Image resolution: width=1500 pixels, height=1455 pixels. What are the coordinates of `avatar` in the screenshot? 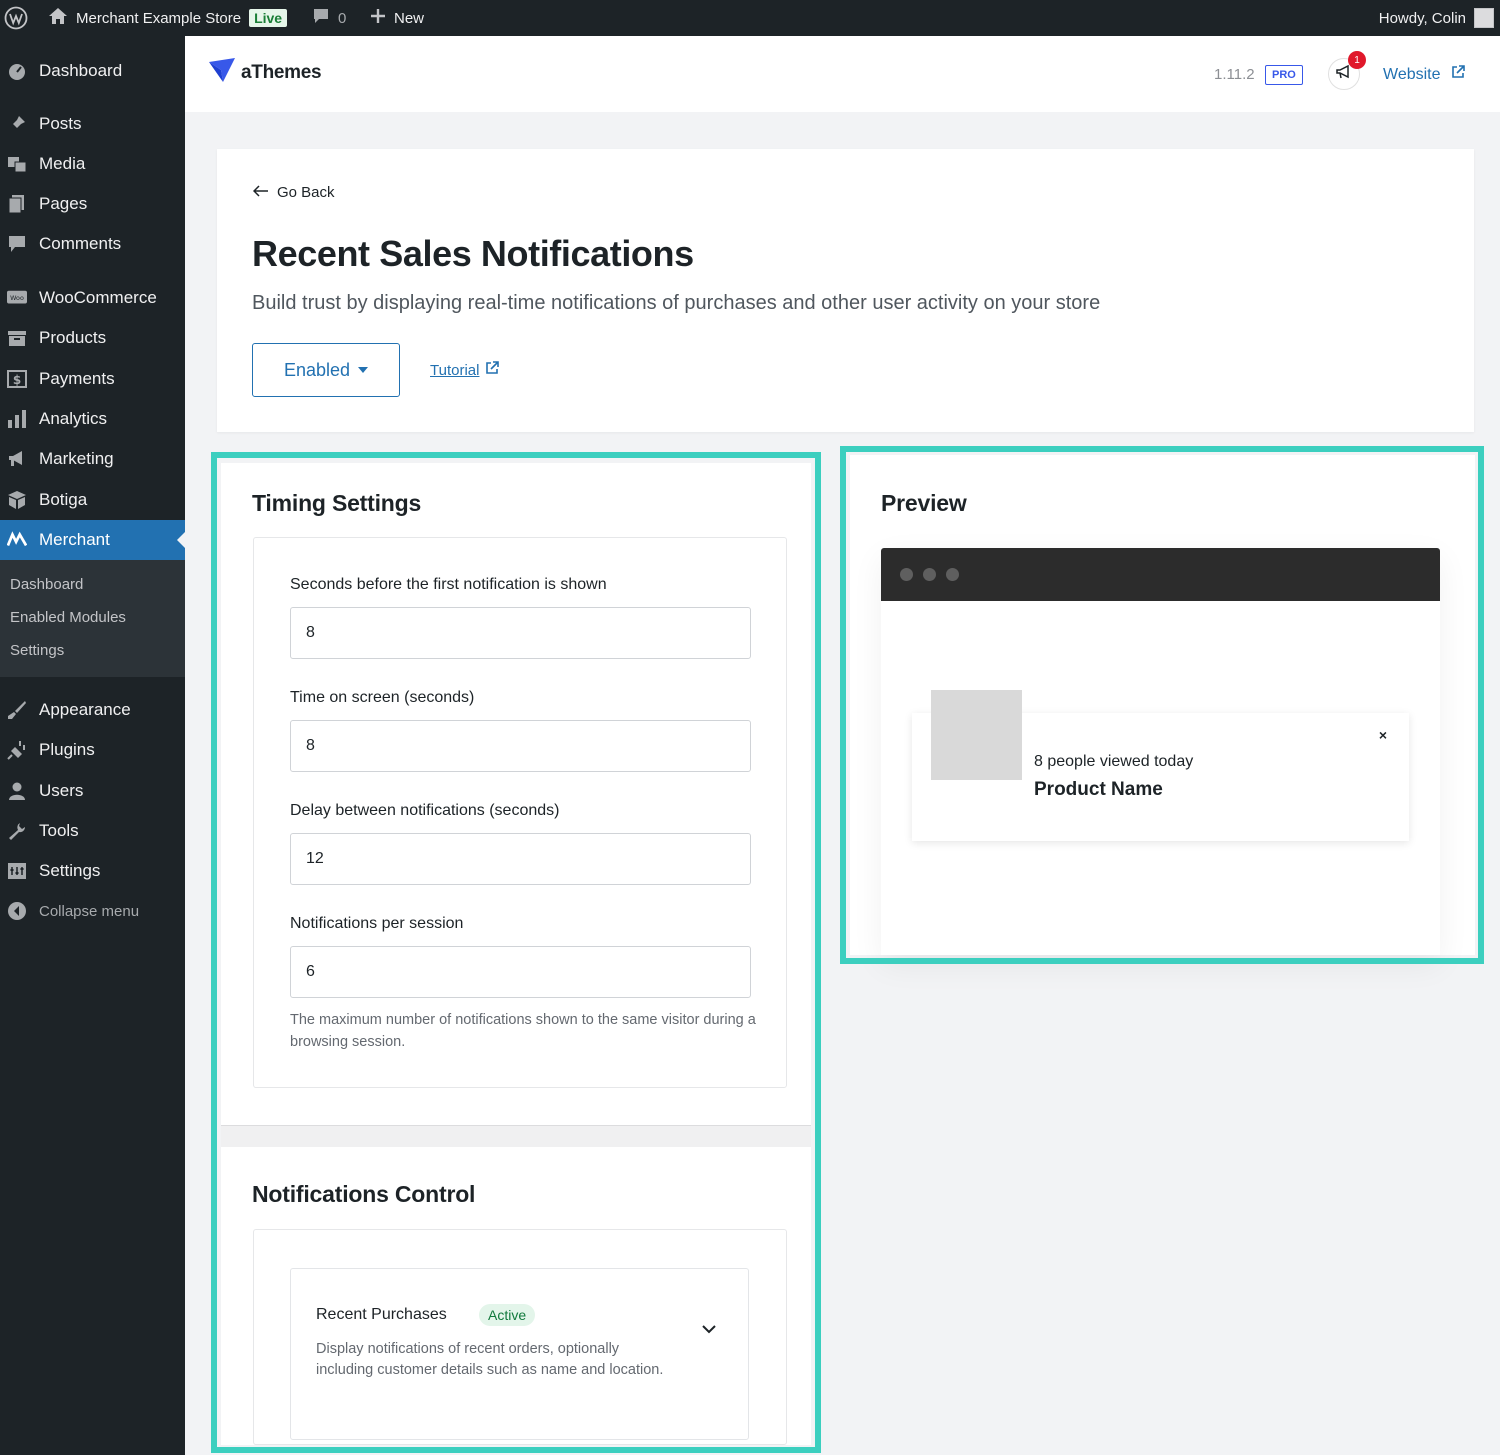 It's located at (1484, 18).